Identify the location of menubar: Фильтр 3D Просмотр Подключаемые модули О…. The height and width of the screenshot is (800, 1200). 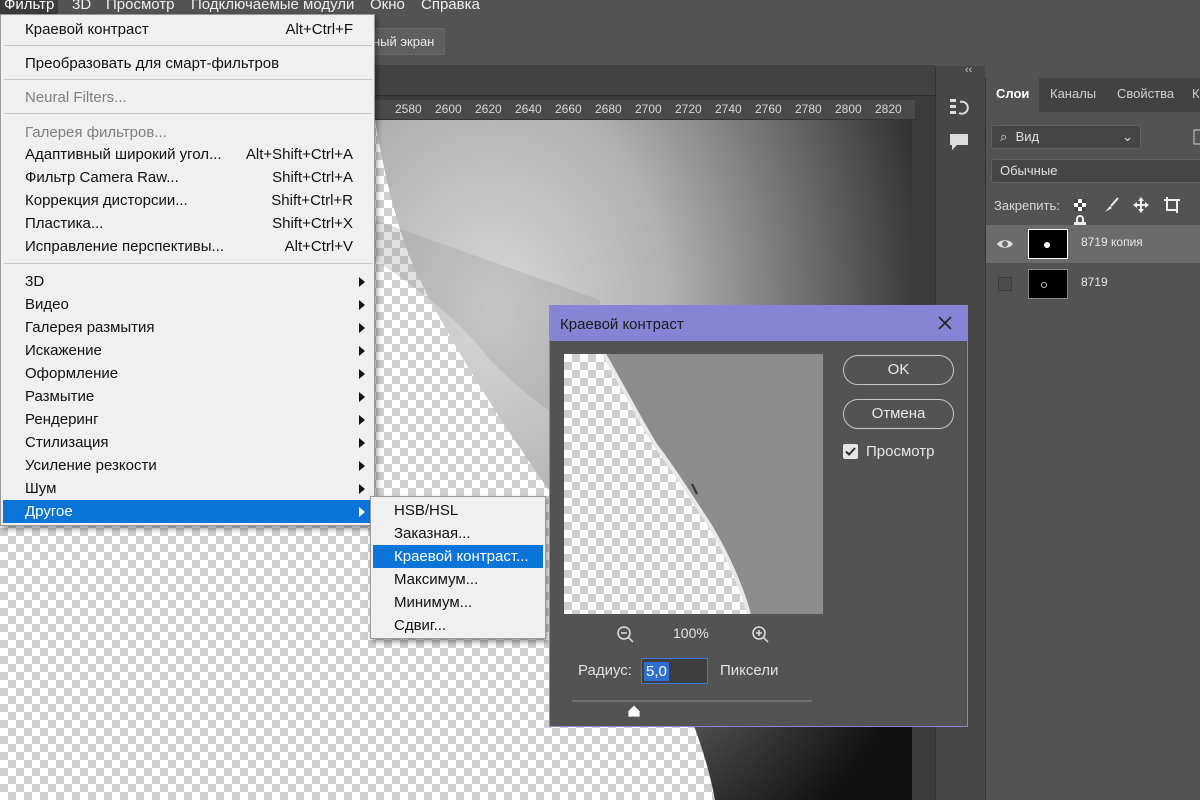
(600, 7).